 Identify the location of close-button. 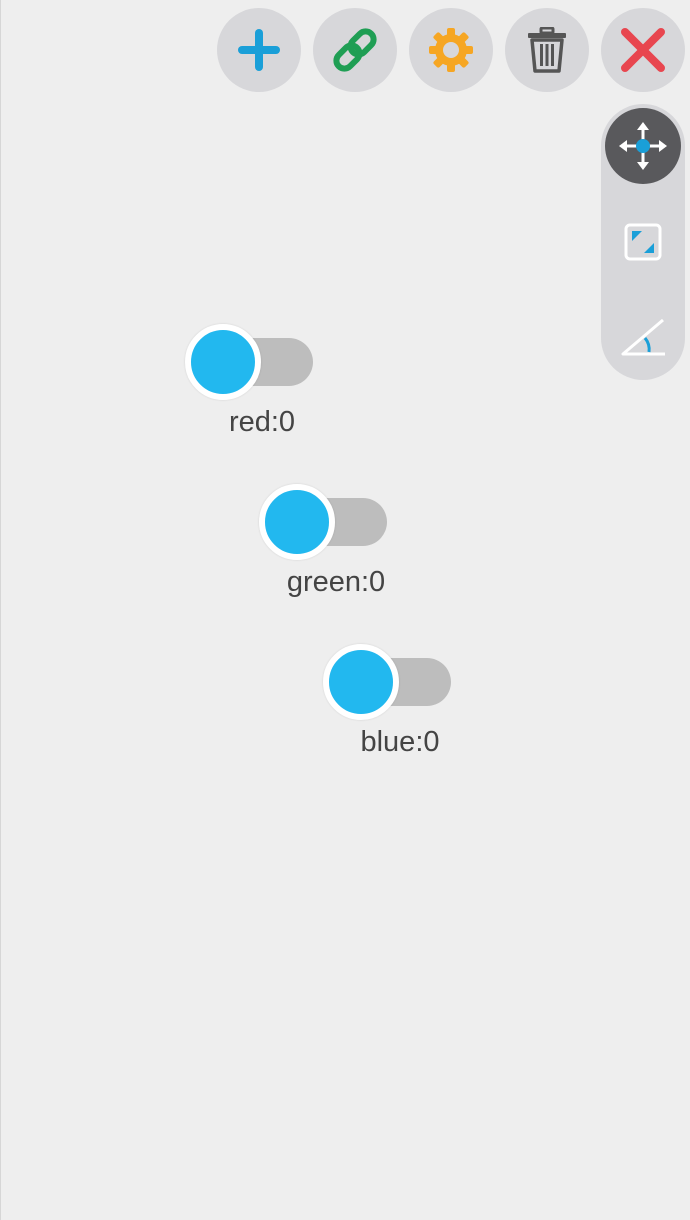
(643, 50).